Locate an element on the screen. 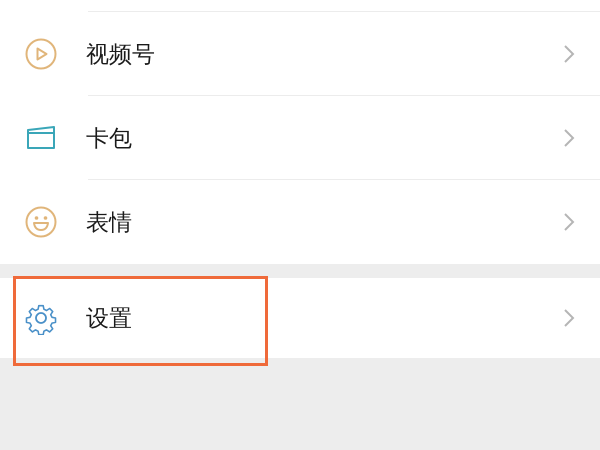  menu-label: 视频号 is located at coordinates (121, 55).